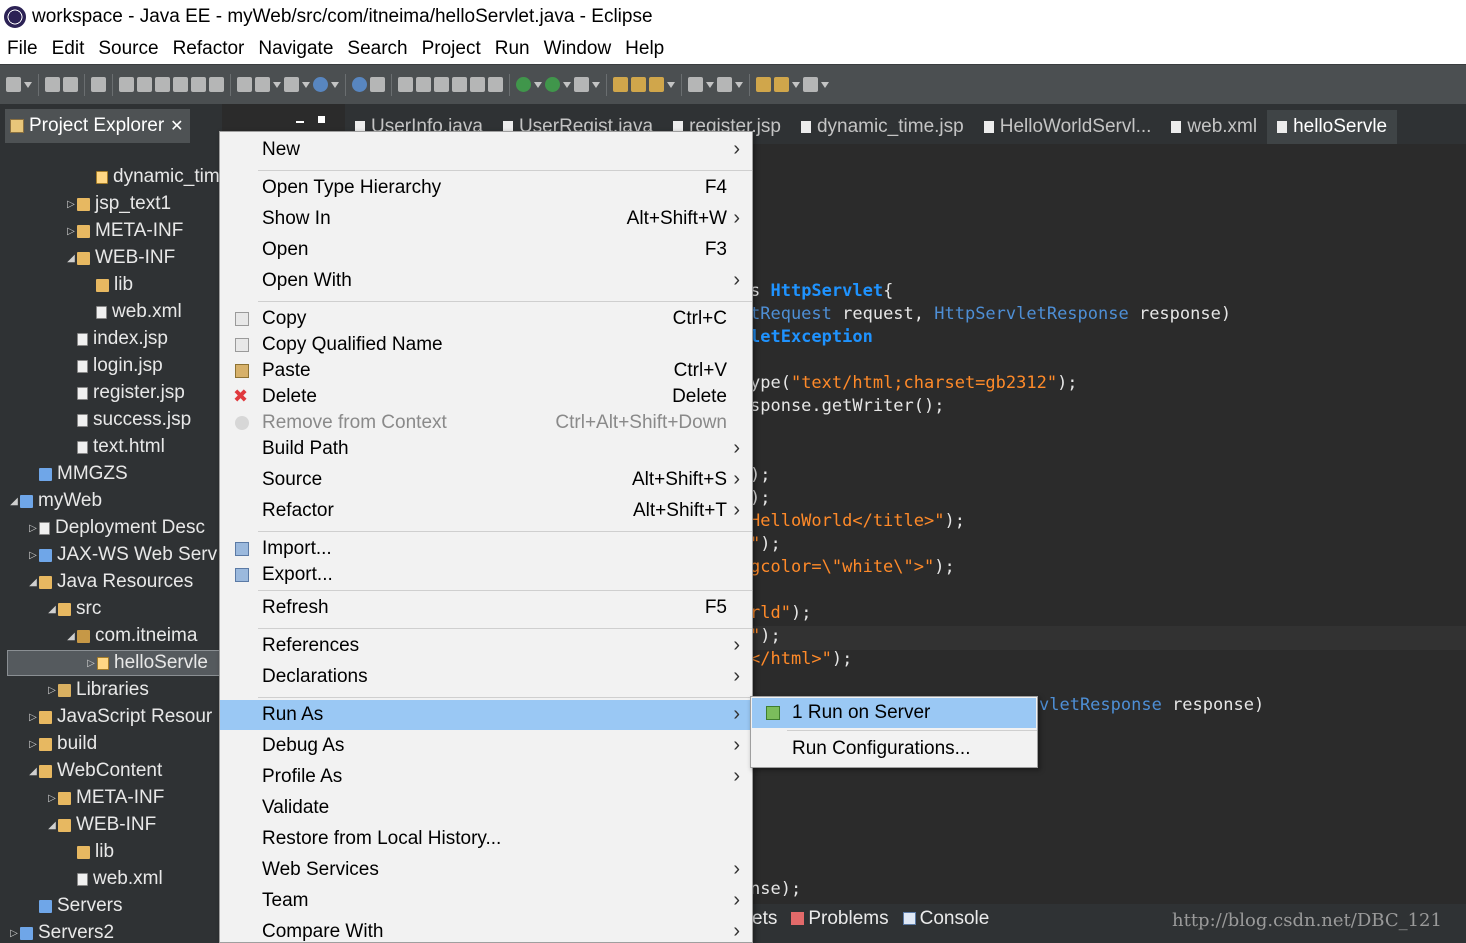  Describe the element at coordinates (486, 608) in the screenshot. I see `menu-item-refresh: Refresh F5` at that location.